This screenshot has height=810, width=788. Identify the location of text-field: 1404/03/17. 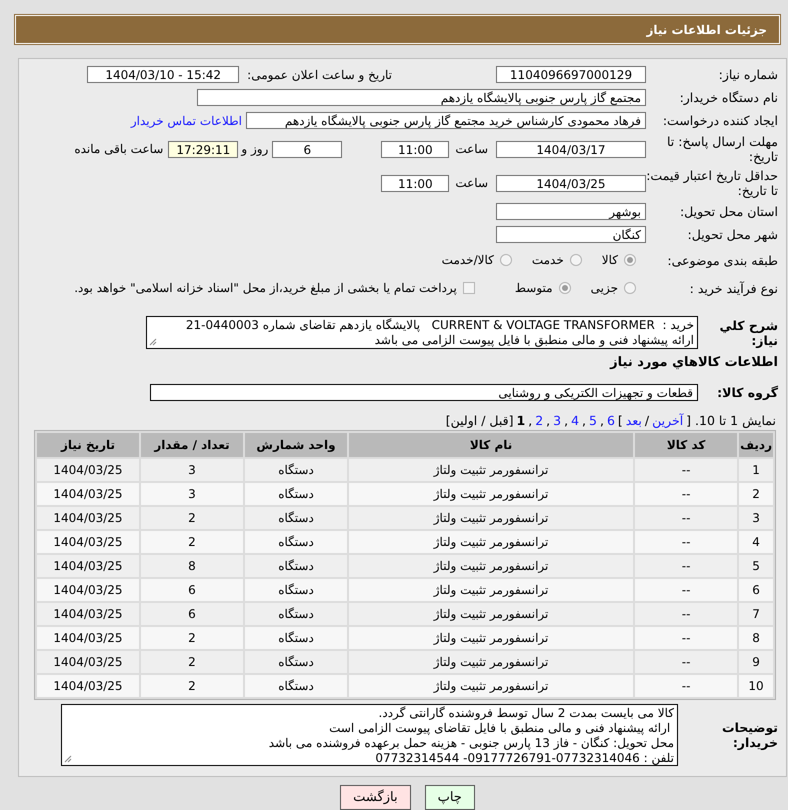
(571, 149).